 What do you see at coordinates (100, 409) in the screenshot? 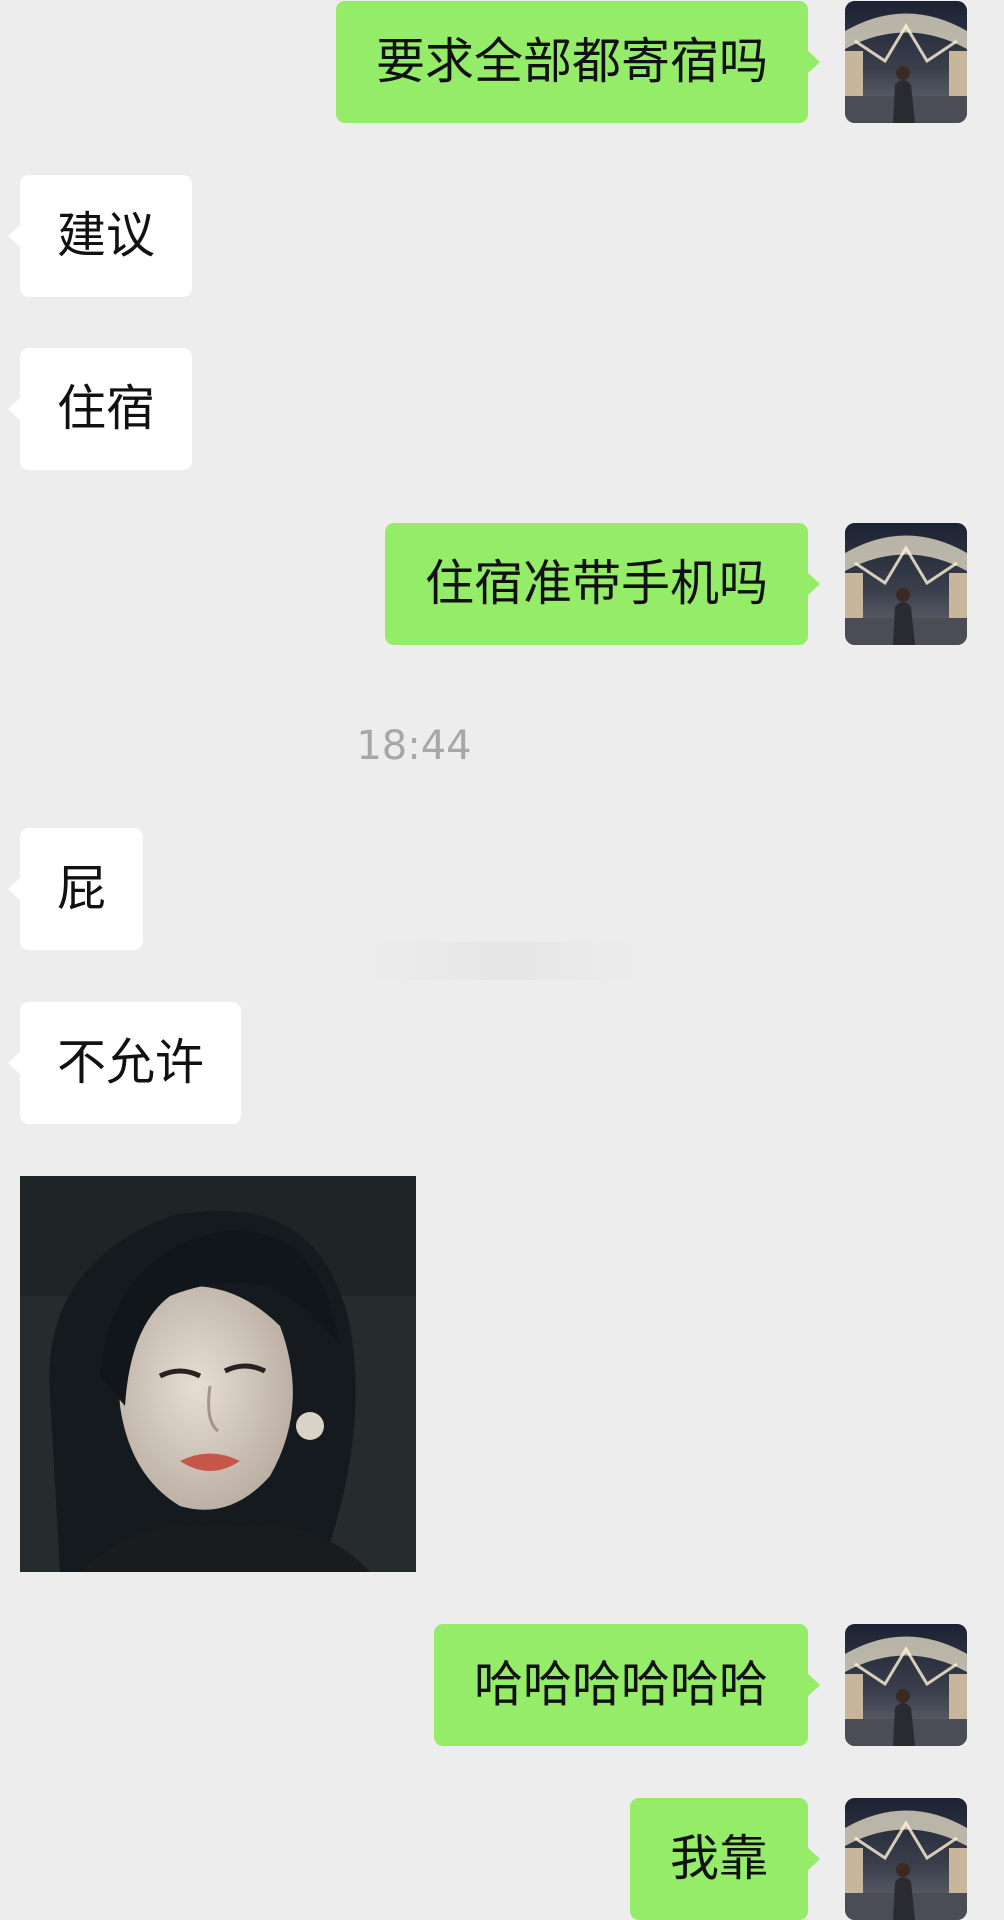
I see `message-bubble-incoming: 住宿` at bounding box center [100, 409].